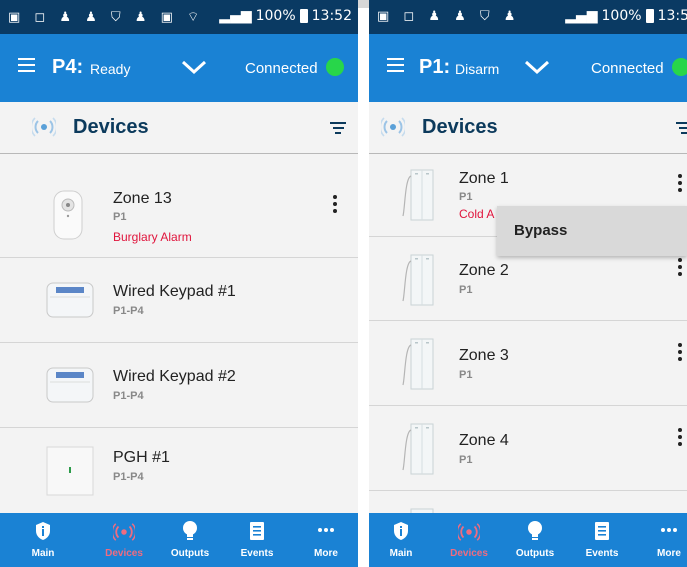  I want to click on device-alarm-status: Cold A, so click(477, 214).